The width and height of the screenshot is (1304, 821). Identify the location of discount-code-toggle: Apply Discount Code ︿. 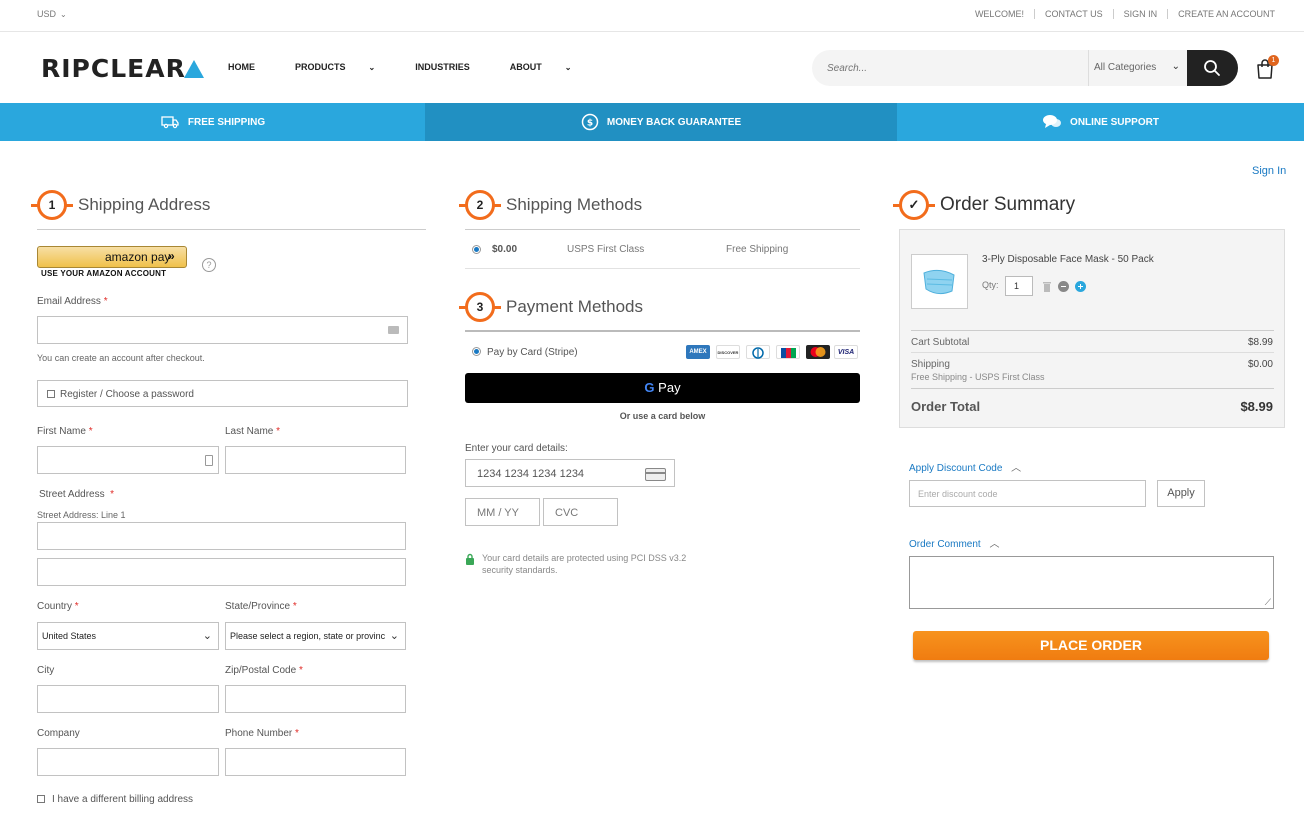
(965, 466).